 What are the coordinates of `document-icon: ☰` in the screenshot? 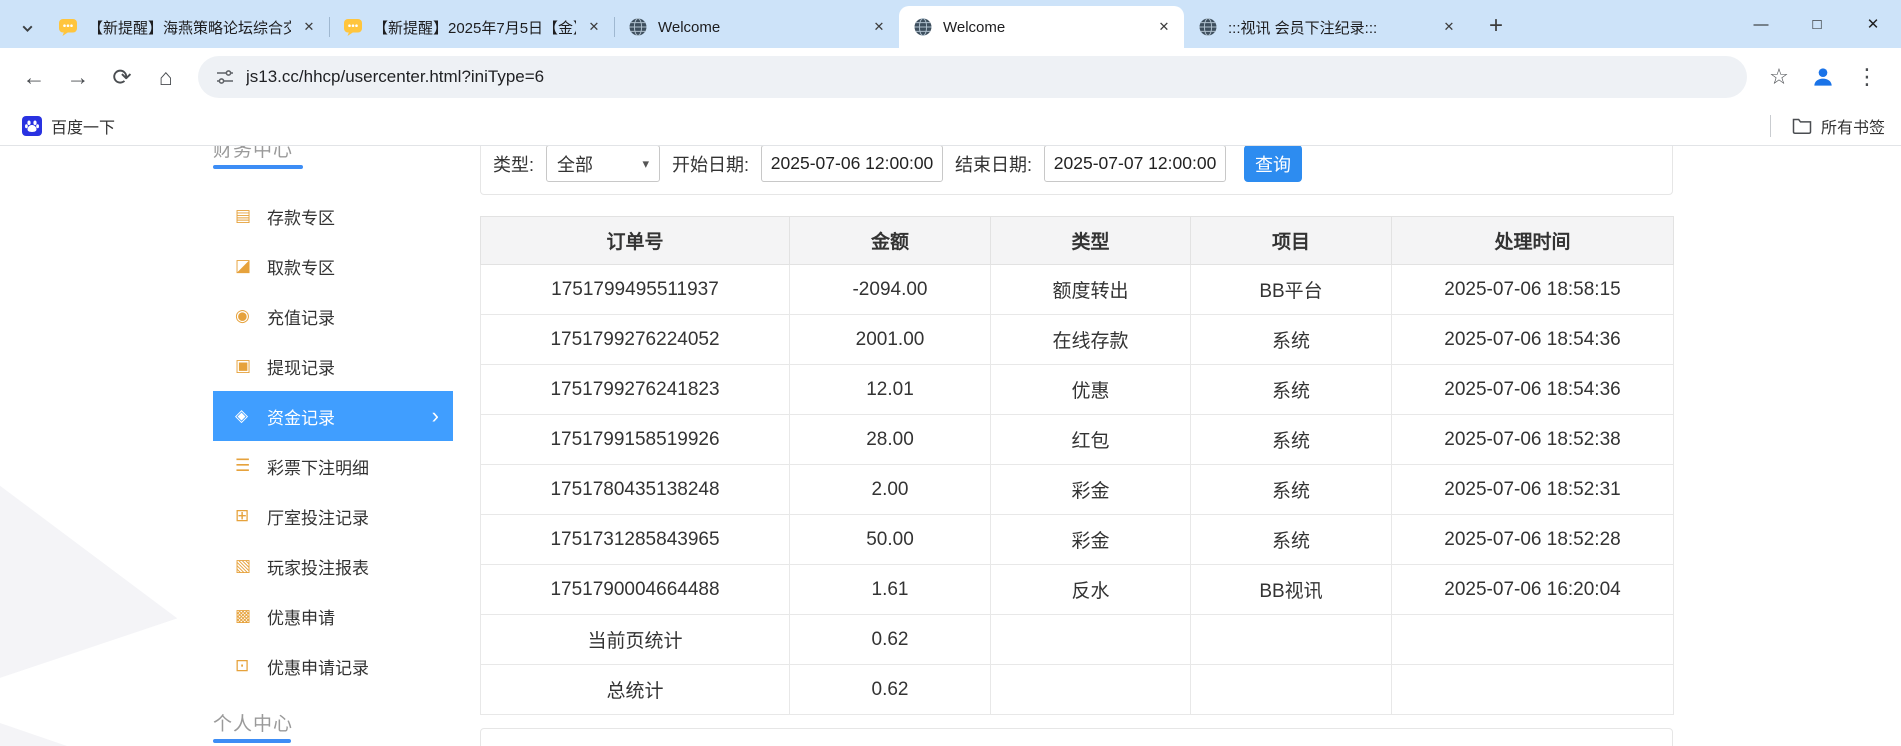 It's located at (243, 465).